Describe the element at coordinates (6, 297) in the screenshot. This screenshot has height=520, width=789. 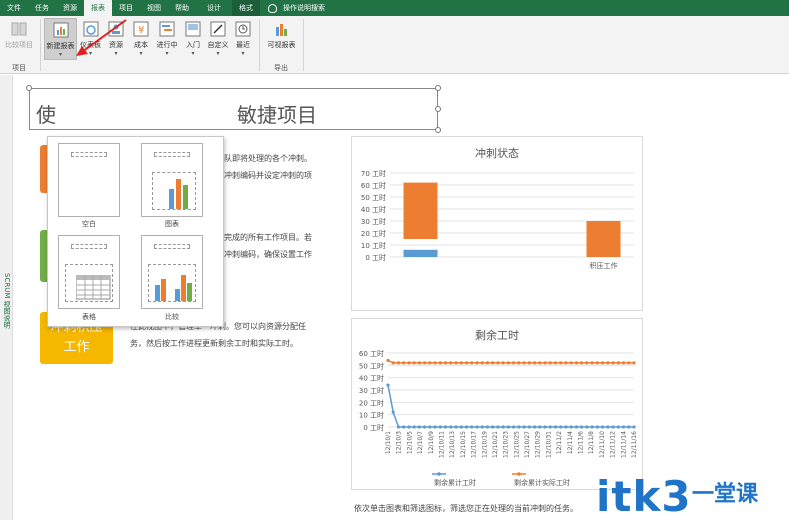
I see `left-view-strip: SCRUM 视图说明` at that location.